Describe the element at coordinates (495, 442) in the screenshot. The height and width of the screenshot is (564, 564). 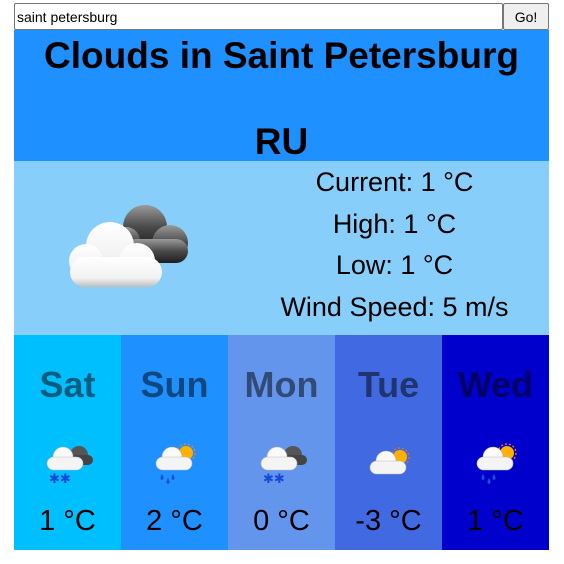
I see `forecast-day: Wed 1 °C` at that location.